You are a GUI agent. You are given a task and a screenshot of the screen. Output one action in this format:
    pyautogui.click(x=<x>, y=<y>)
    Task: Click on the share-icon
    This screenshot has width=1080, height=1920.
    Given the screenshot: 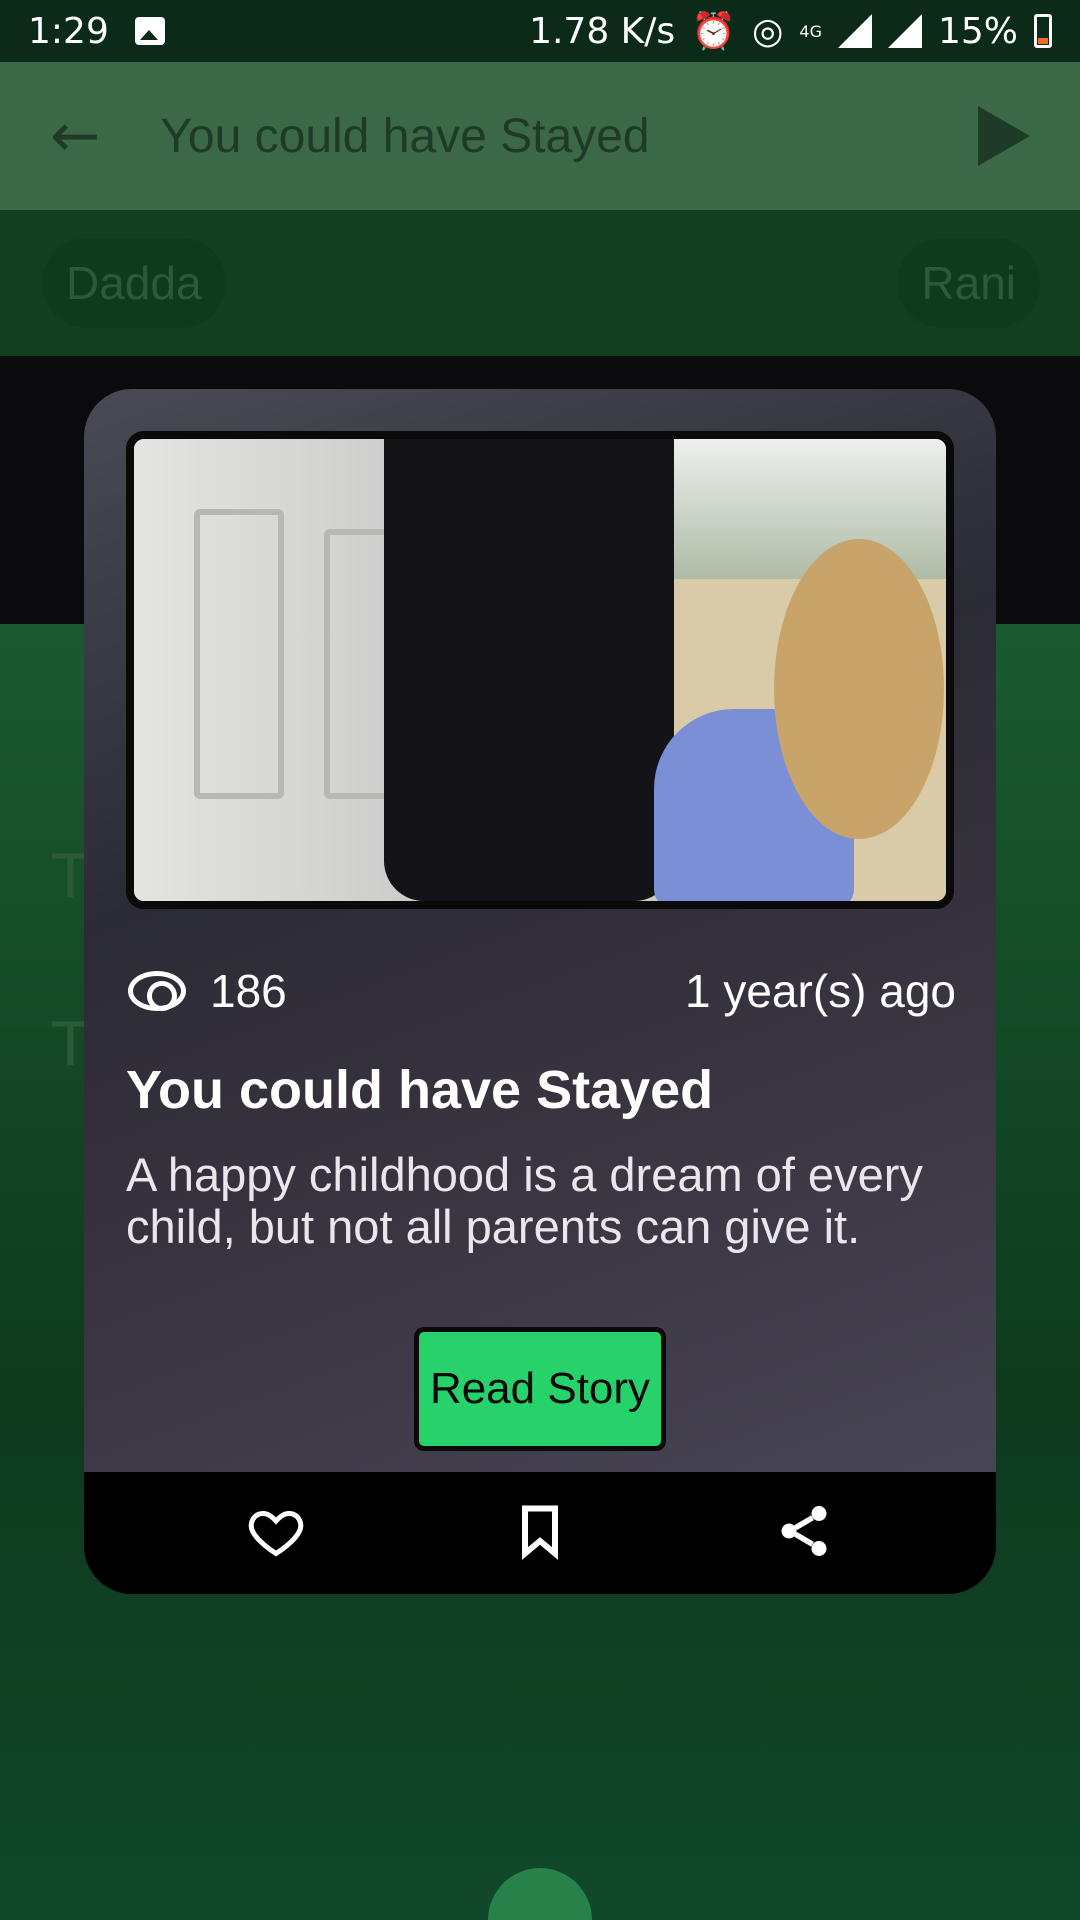 What is the action you would take?
    pyautogui.click(x=804, y=1533)
    